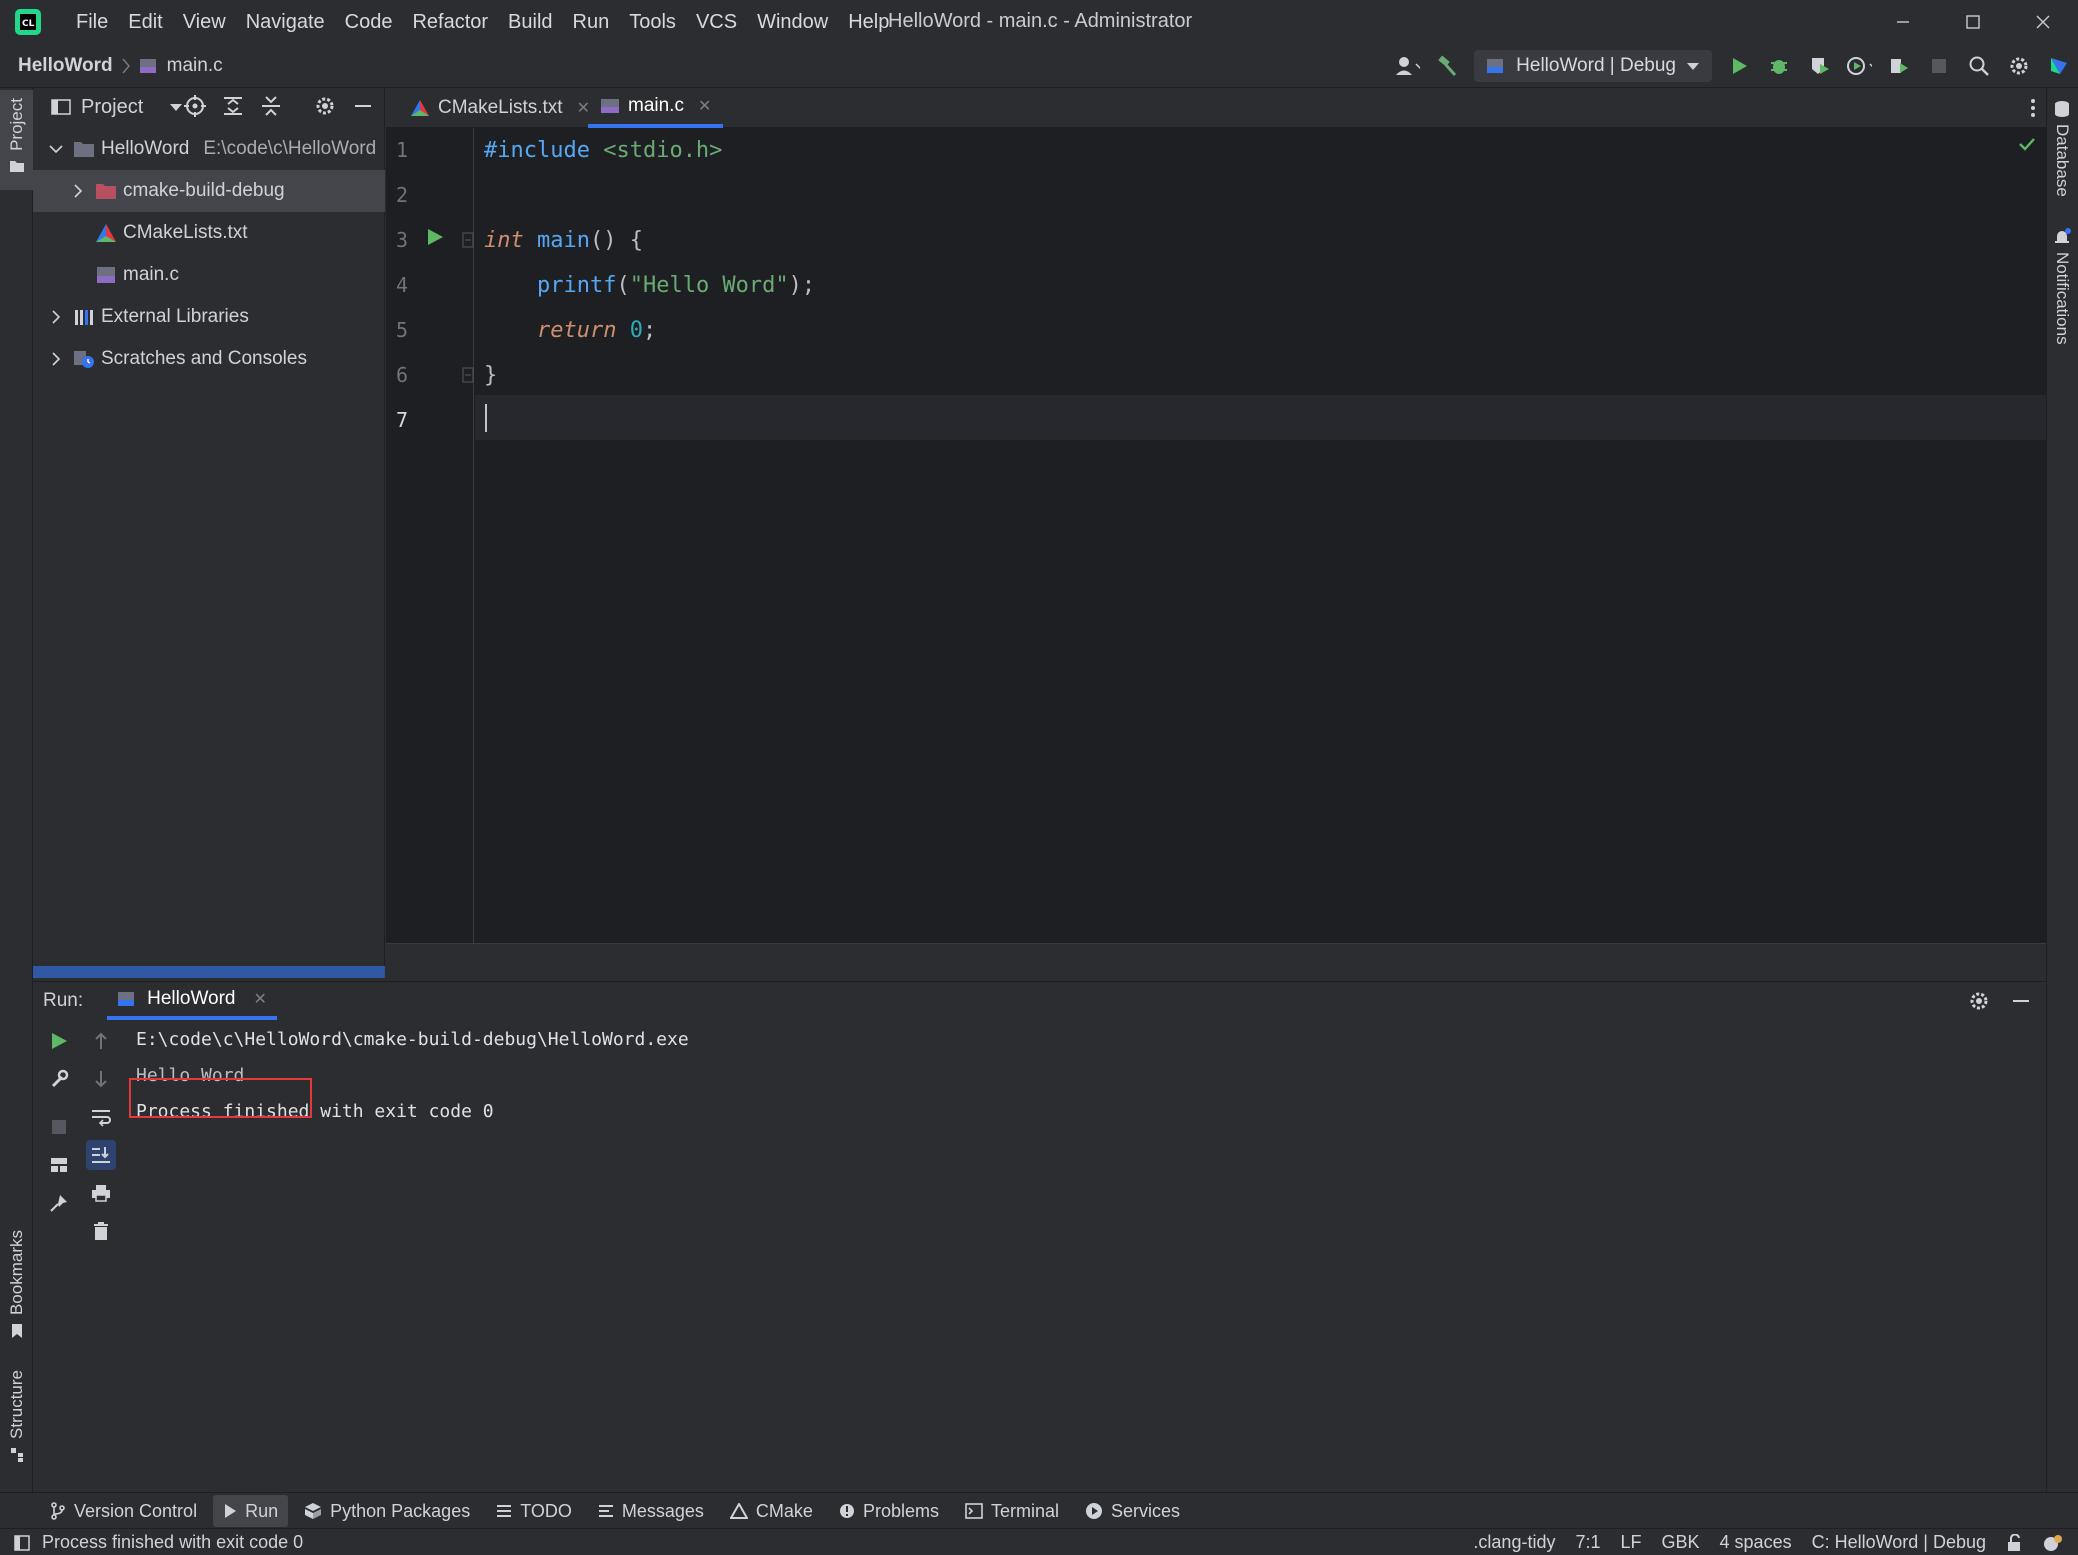 The height and width of the screenshot is (1555, 2078). I want to click on tool-python-packages: Python Packages, so click(387, 1511).